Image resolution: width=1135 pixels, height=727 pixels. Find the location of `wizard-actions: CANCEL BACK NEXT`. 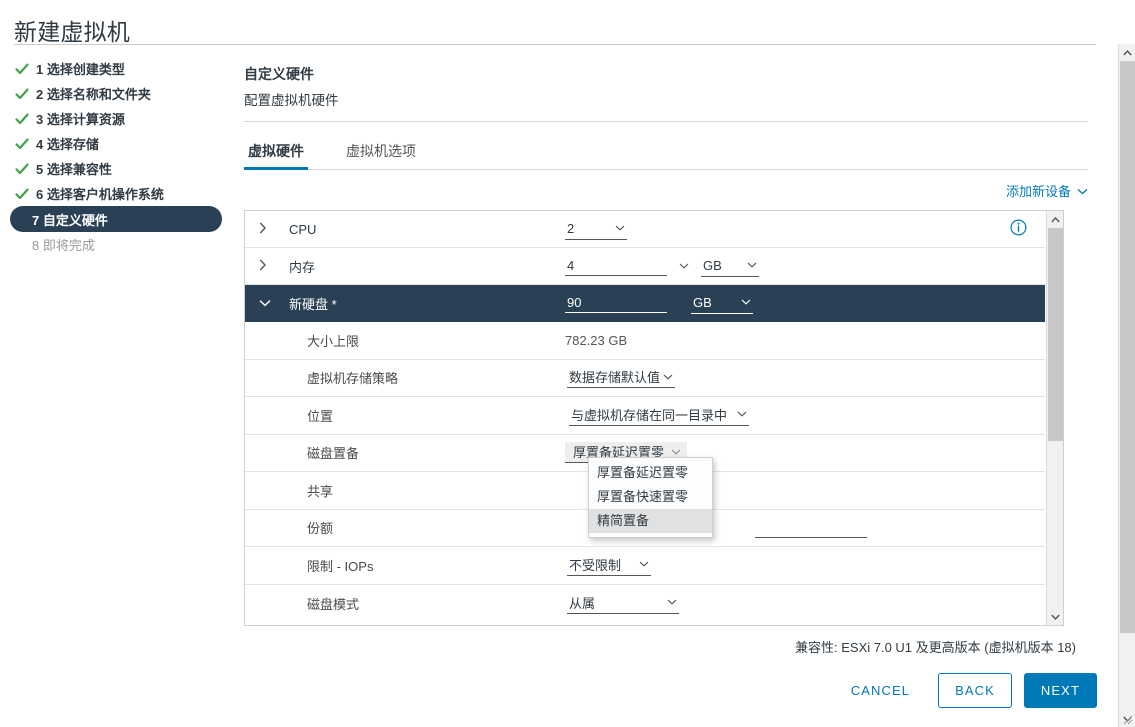

wizard-actions: CANCEL BACK NEXT is located at coordinates (966, 690).